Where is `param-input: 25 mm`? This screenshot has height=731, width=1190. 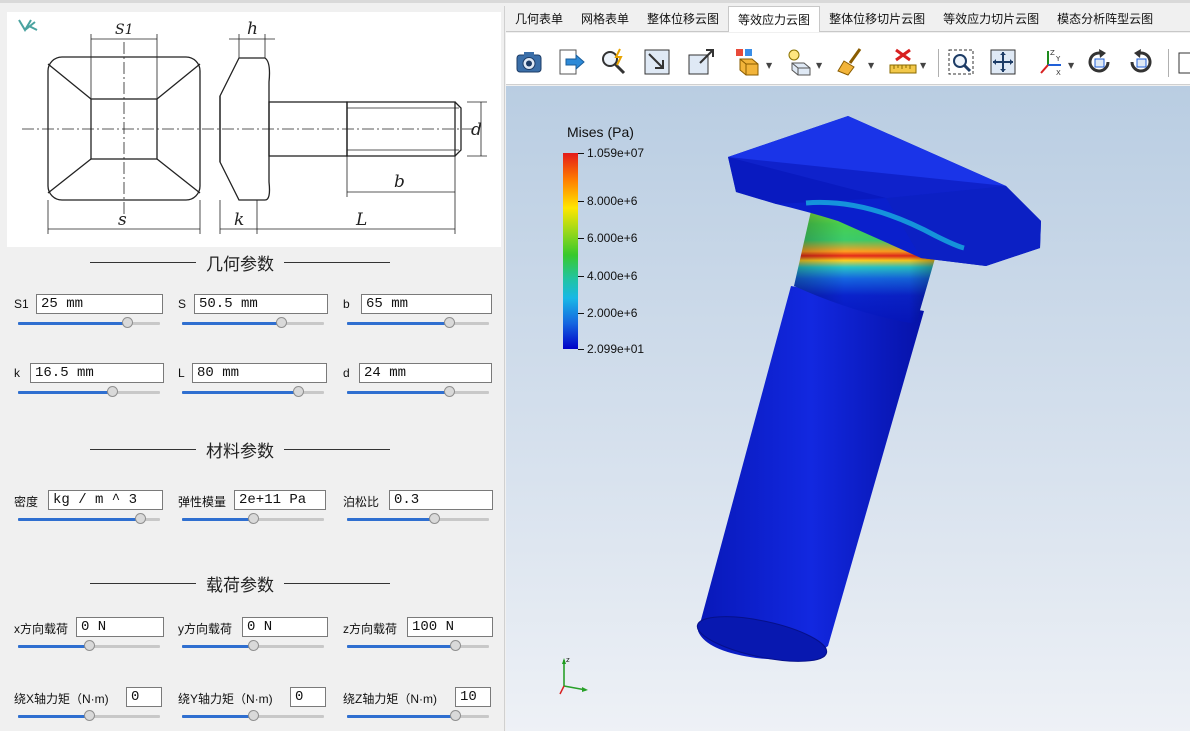 param-input: 25 mm is located at coordinates (99, 304).